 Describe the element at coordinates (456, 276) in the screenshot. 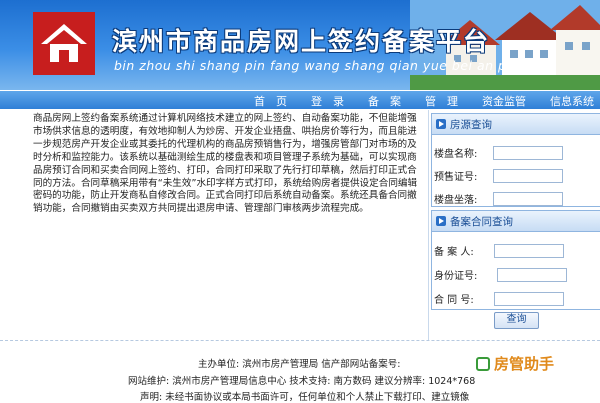

I see `id-number-label: 身份证号:` at that location.